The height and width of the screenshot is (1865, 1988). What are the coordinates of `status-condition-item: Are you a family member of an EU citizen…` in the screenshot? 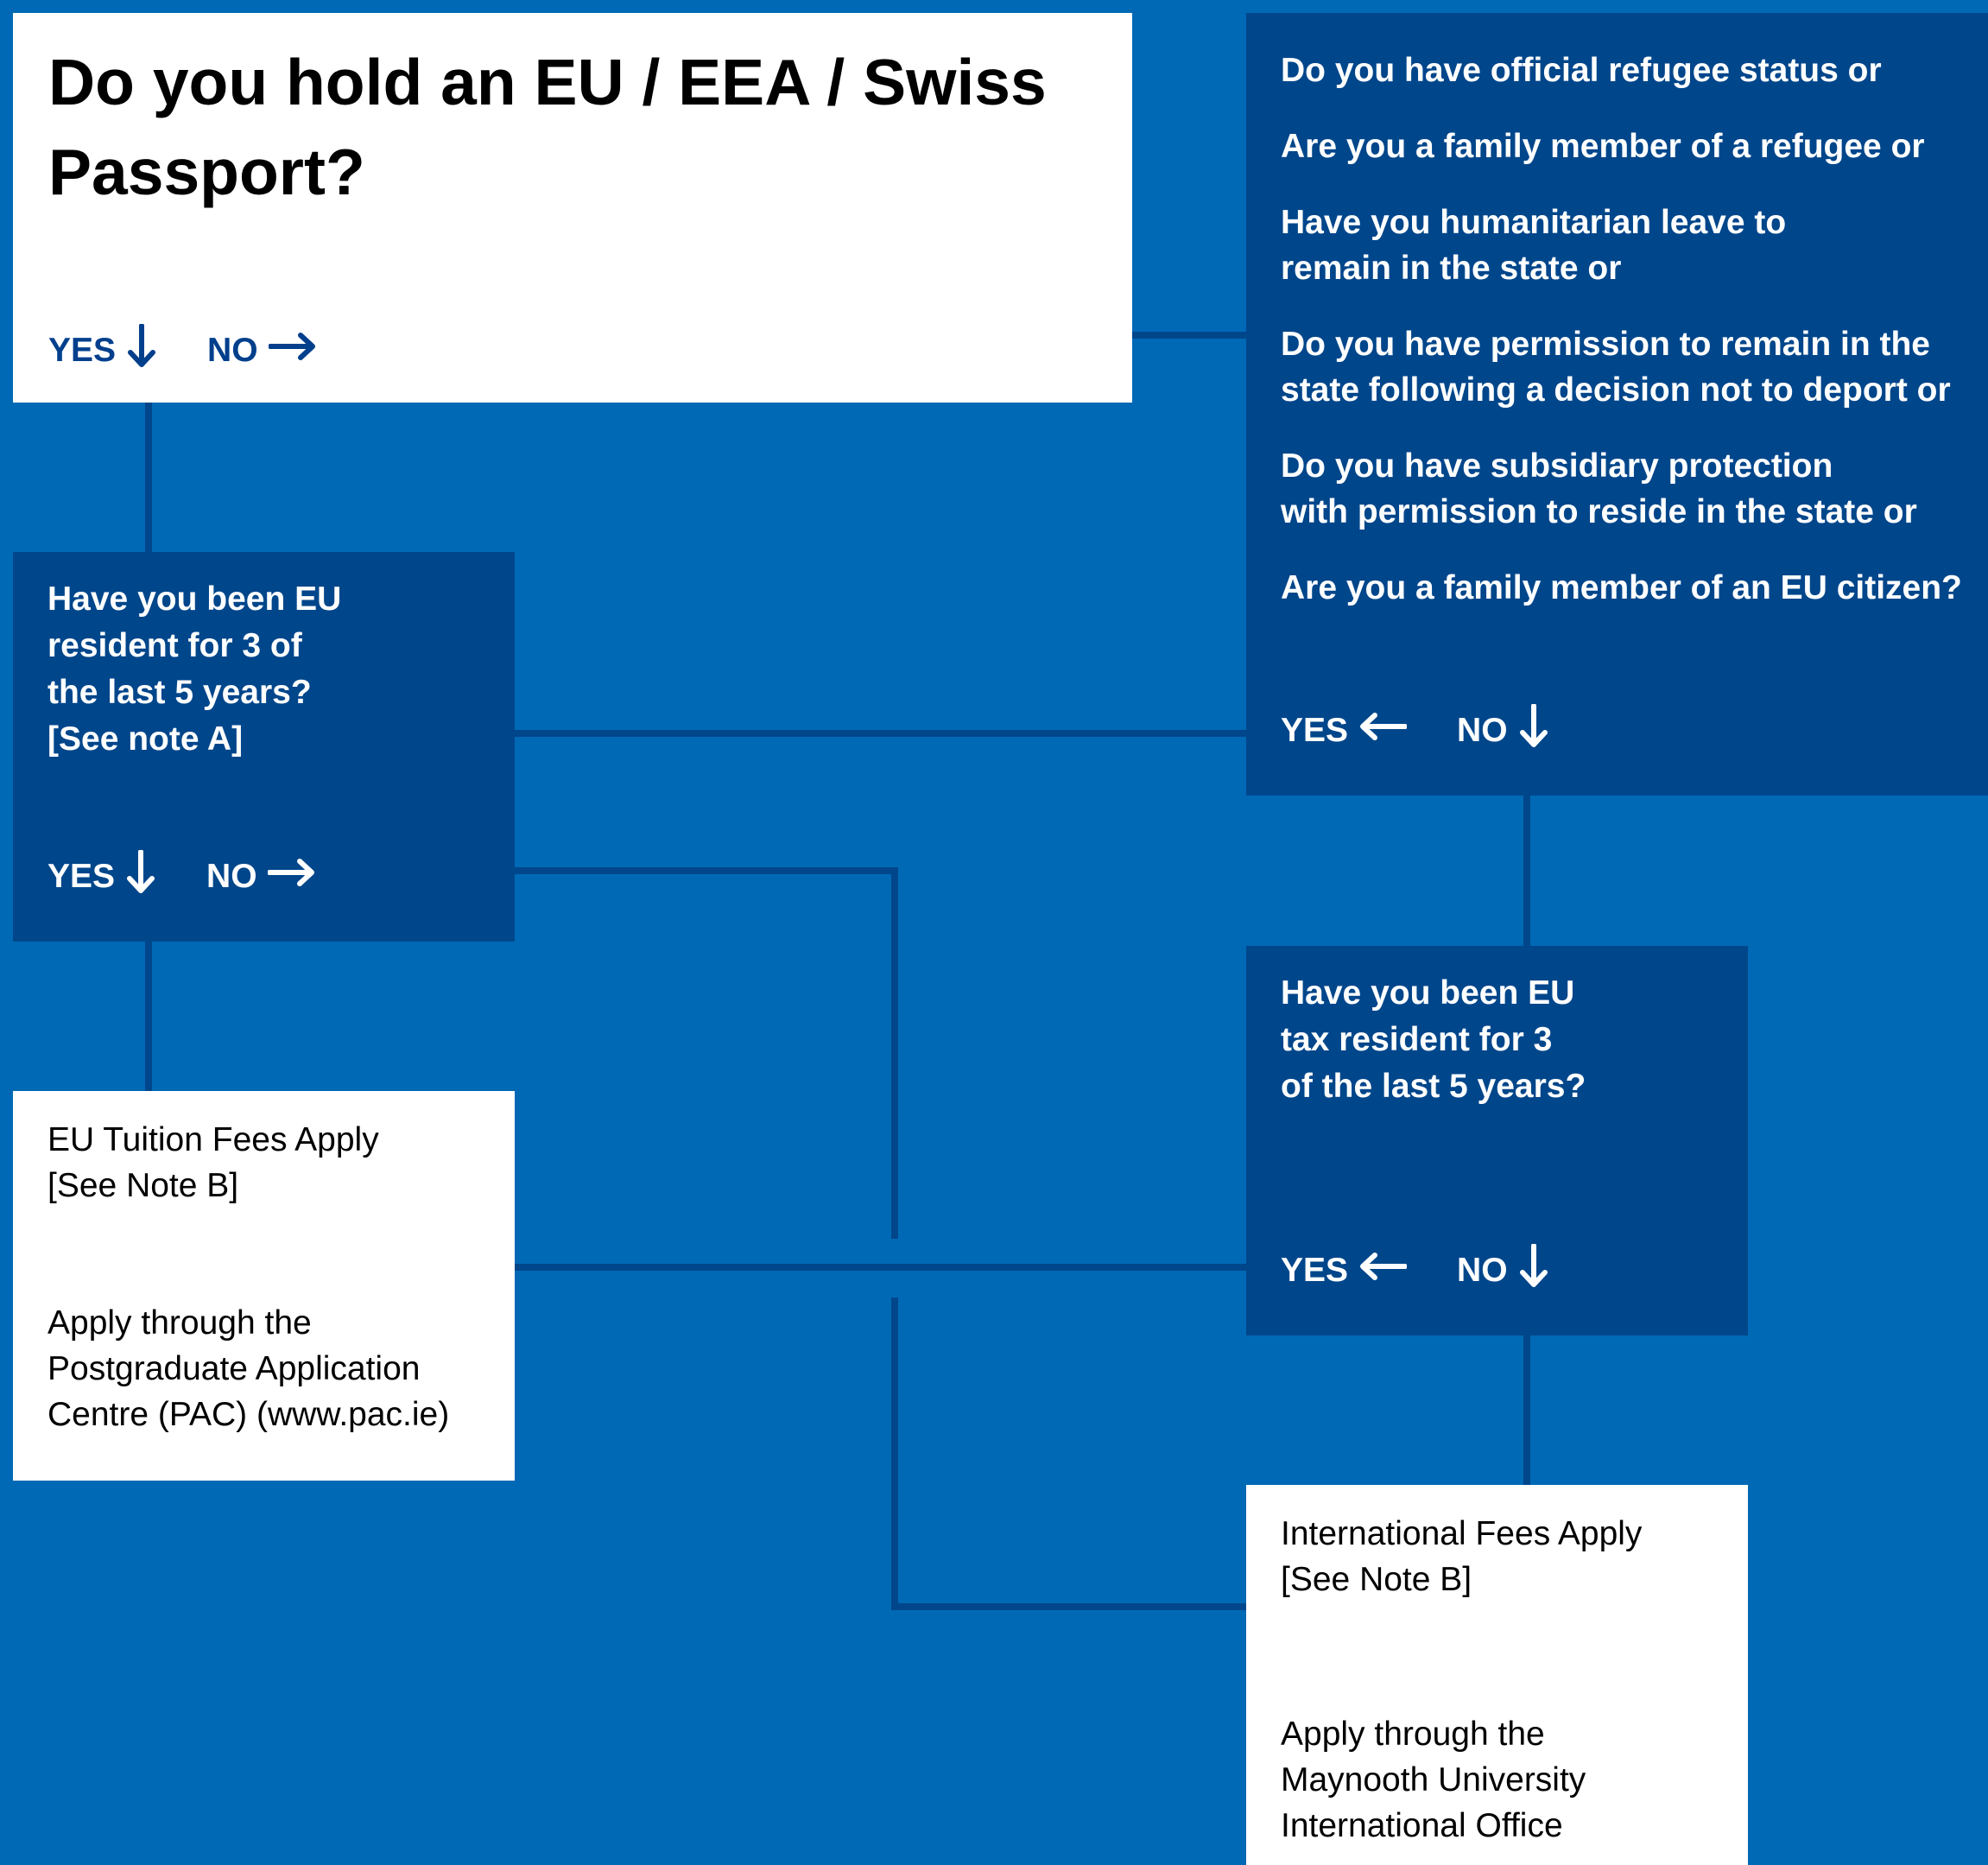 It's located at (1622, 587).